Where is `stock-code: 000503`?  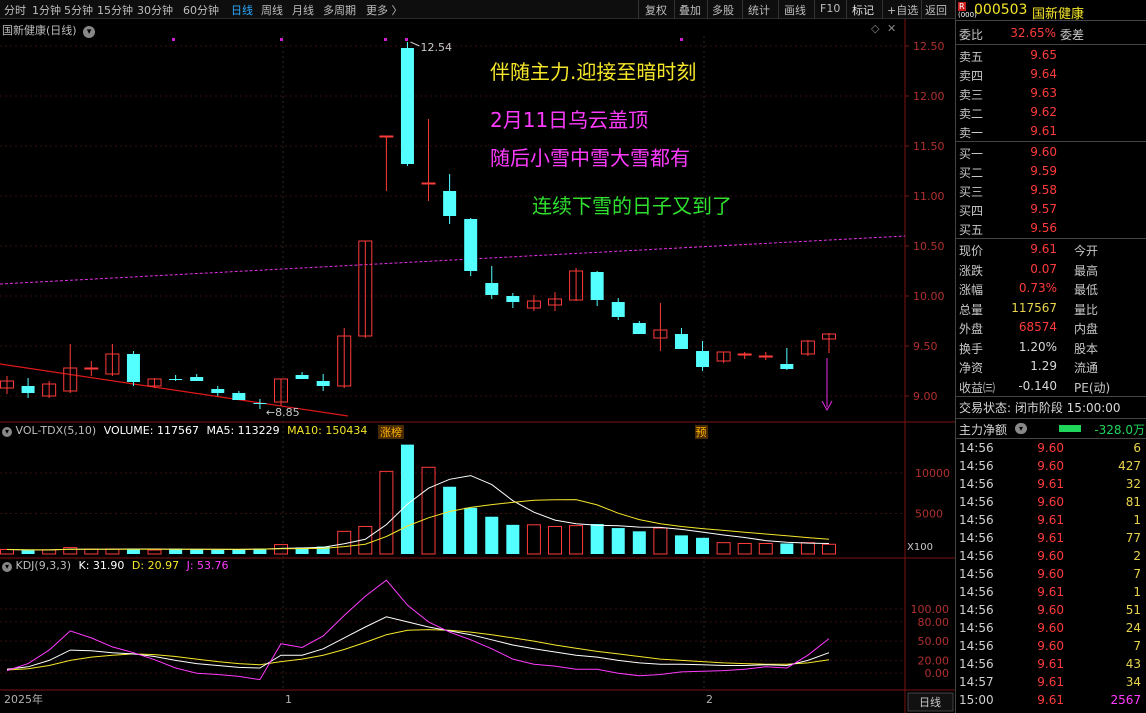 stock-code: 000503 is located at coordinates (1001, 10).